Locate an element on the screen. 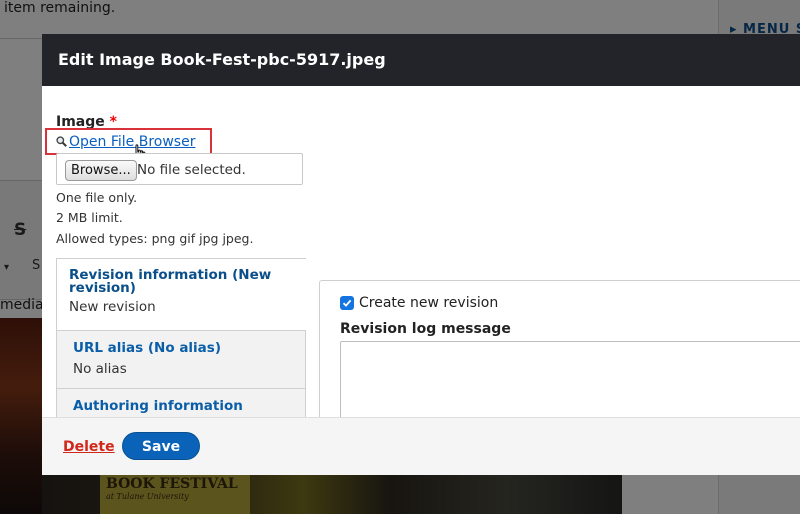 The width and height of the screenshot is (800, 514). create-new-revision-checkbox is located at coordinates (347, 303).